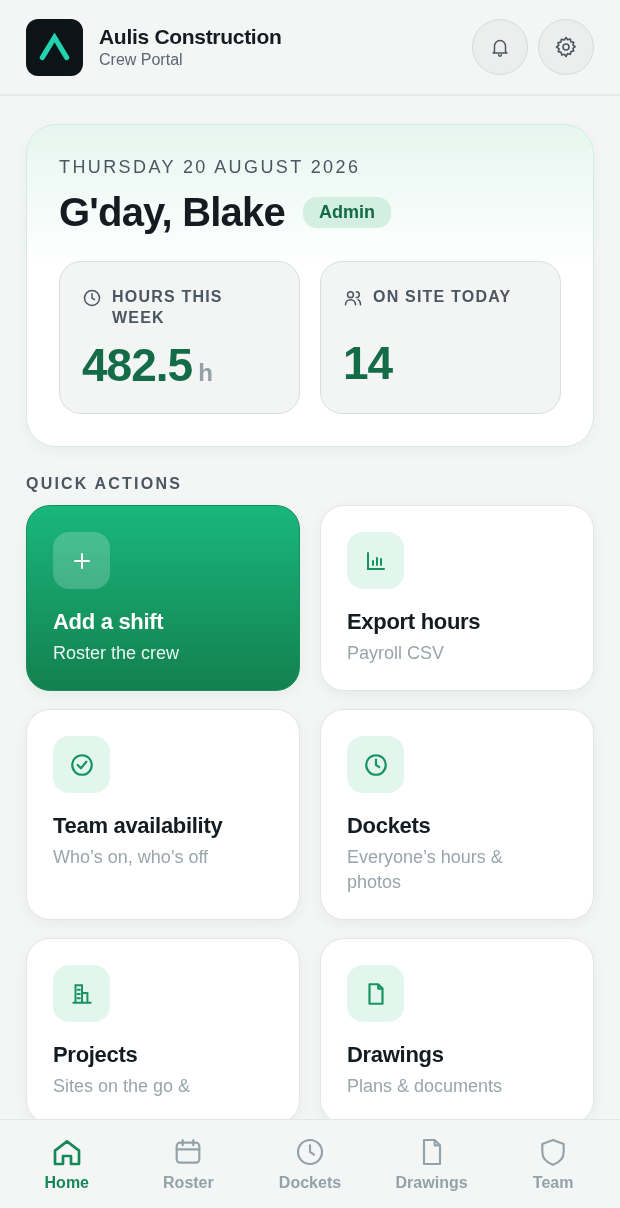  Describe the element at coordinates (442, 297) in the screenshot. I see `stat-label: ON SITE TODAY` at that location.